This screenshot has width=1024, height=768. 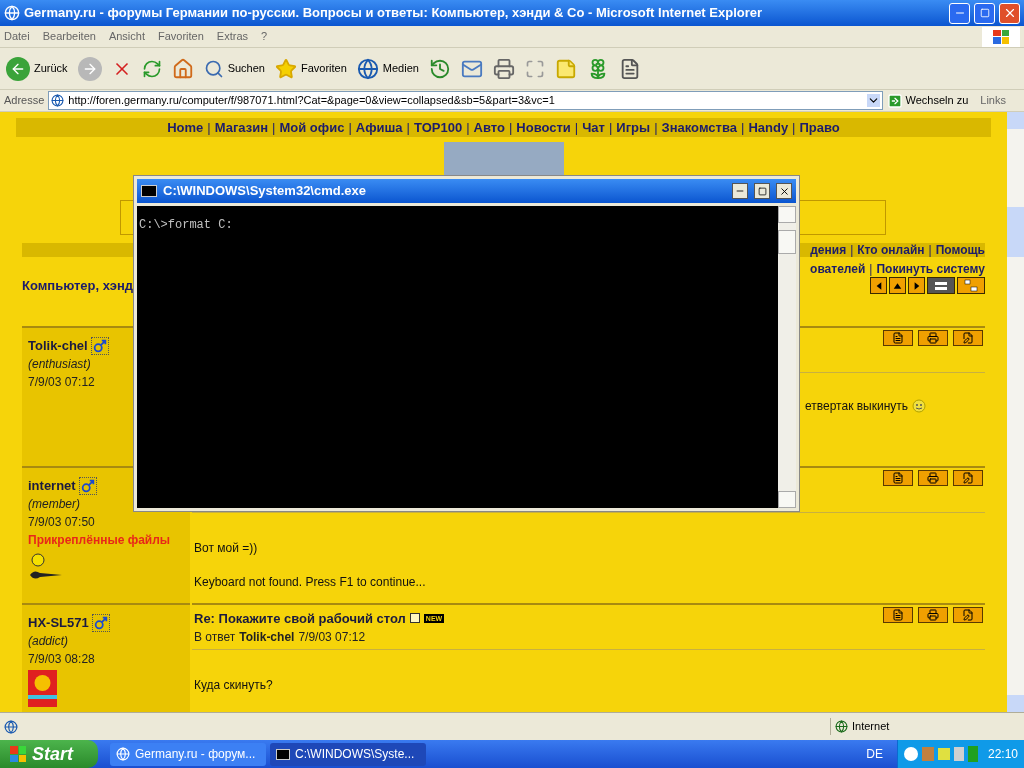 I want to click on links-label: Links, so click(x=993, y=100).